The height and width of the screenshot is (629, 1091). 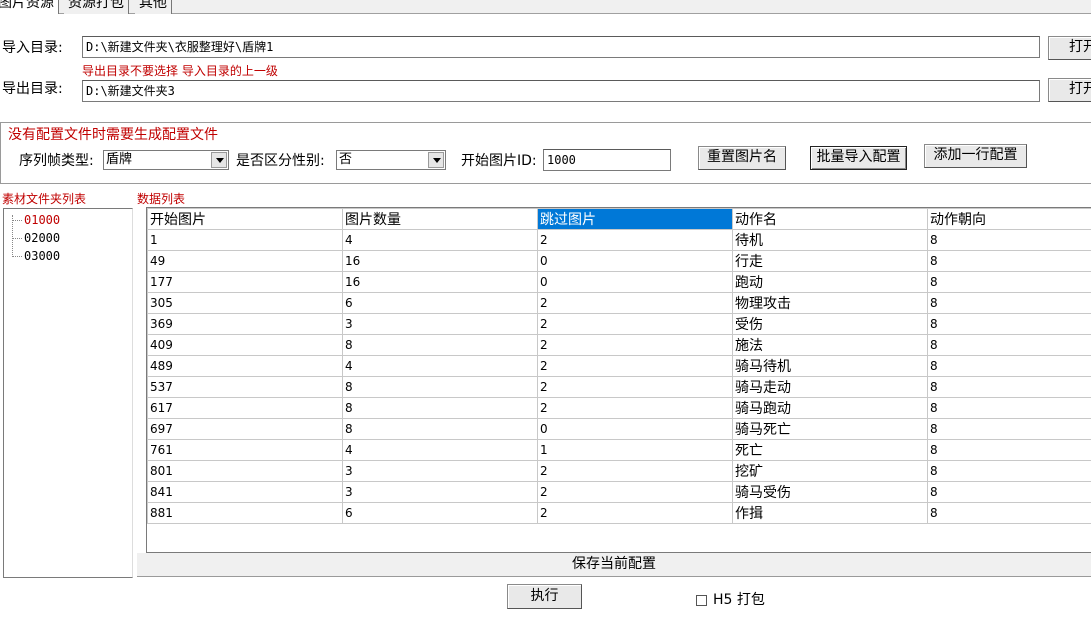 I want to click on table-row: 881 6 2 作揖 8, so click(x=619, y=513).